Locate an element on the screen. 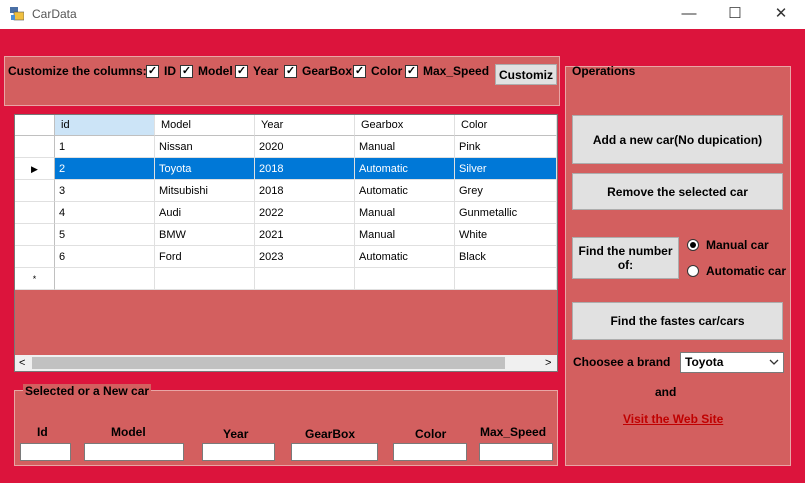 Image resolution: width=805 pixels, height=483 pixels. customize-button: Customiz is located at coordinates (526, 74).